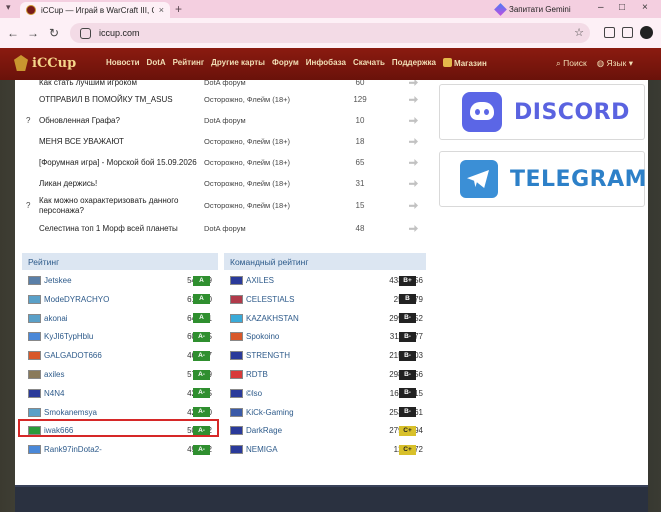 The image size is (661, 512). Describe the element at coordinates (268, 355) in the screenshot. I see `team-name: STRENGTH` at that location.